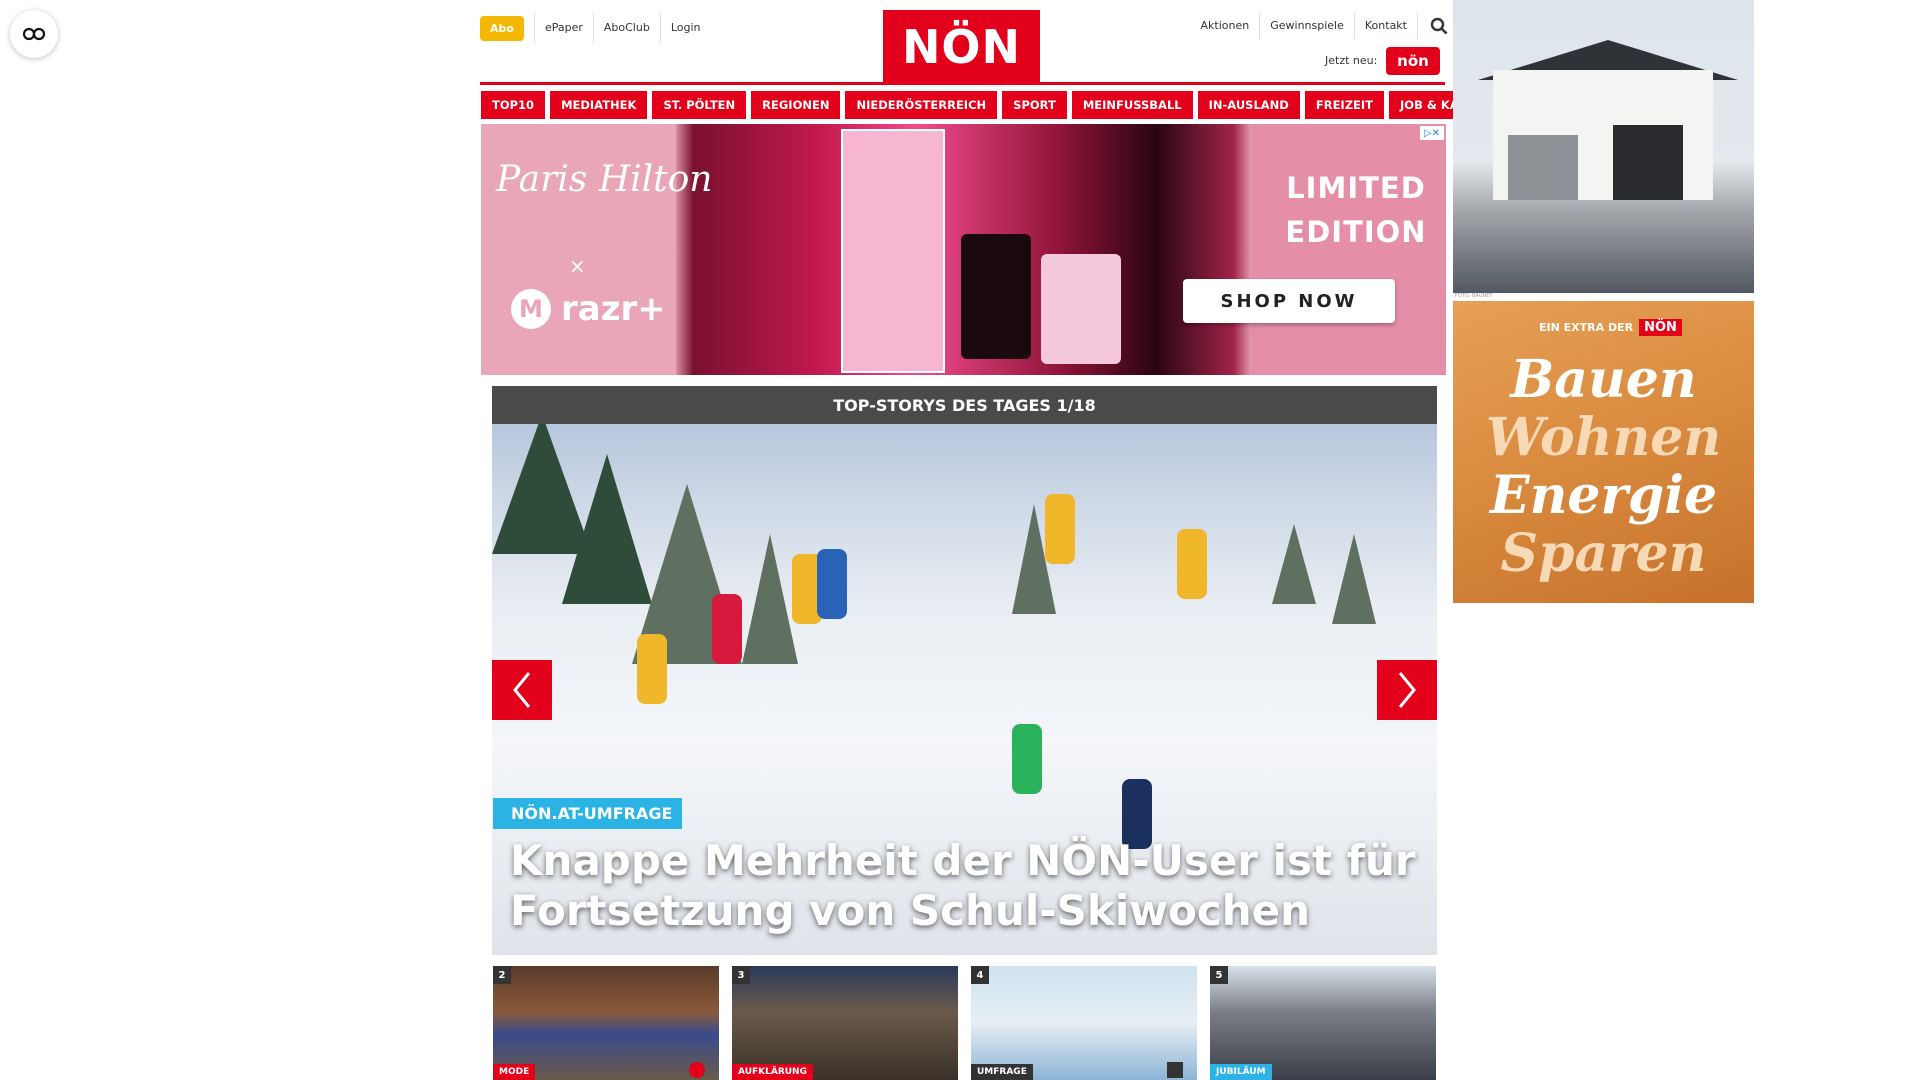 This screenshot has width=1920, height=1080. I want to click on thumbnail-story: 5 JUBILÄUM, so click(1323, 1023).